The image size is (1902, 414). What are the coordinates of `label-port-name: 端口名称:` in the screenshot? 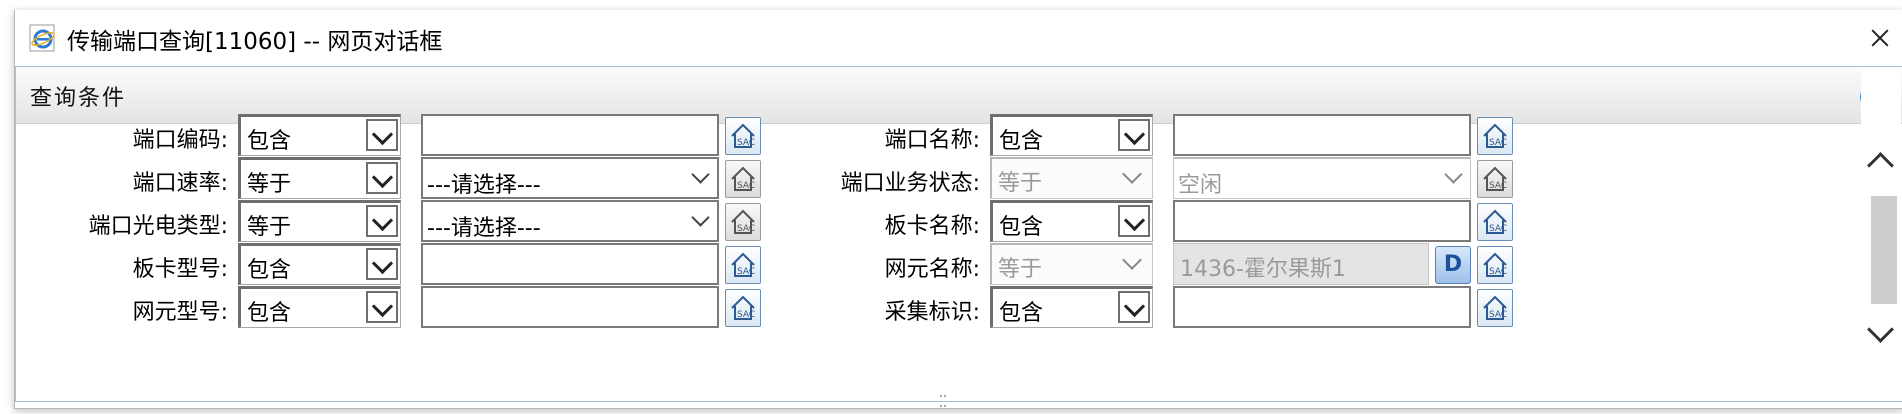 It's located at (932, 140).